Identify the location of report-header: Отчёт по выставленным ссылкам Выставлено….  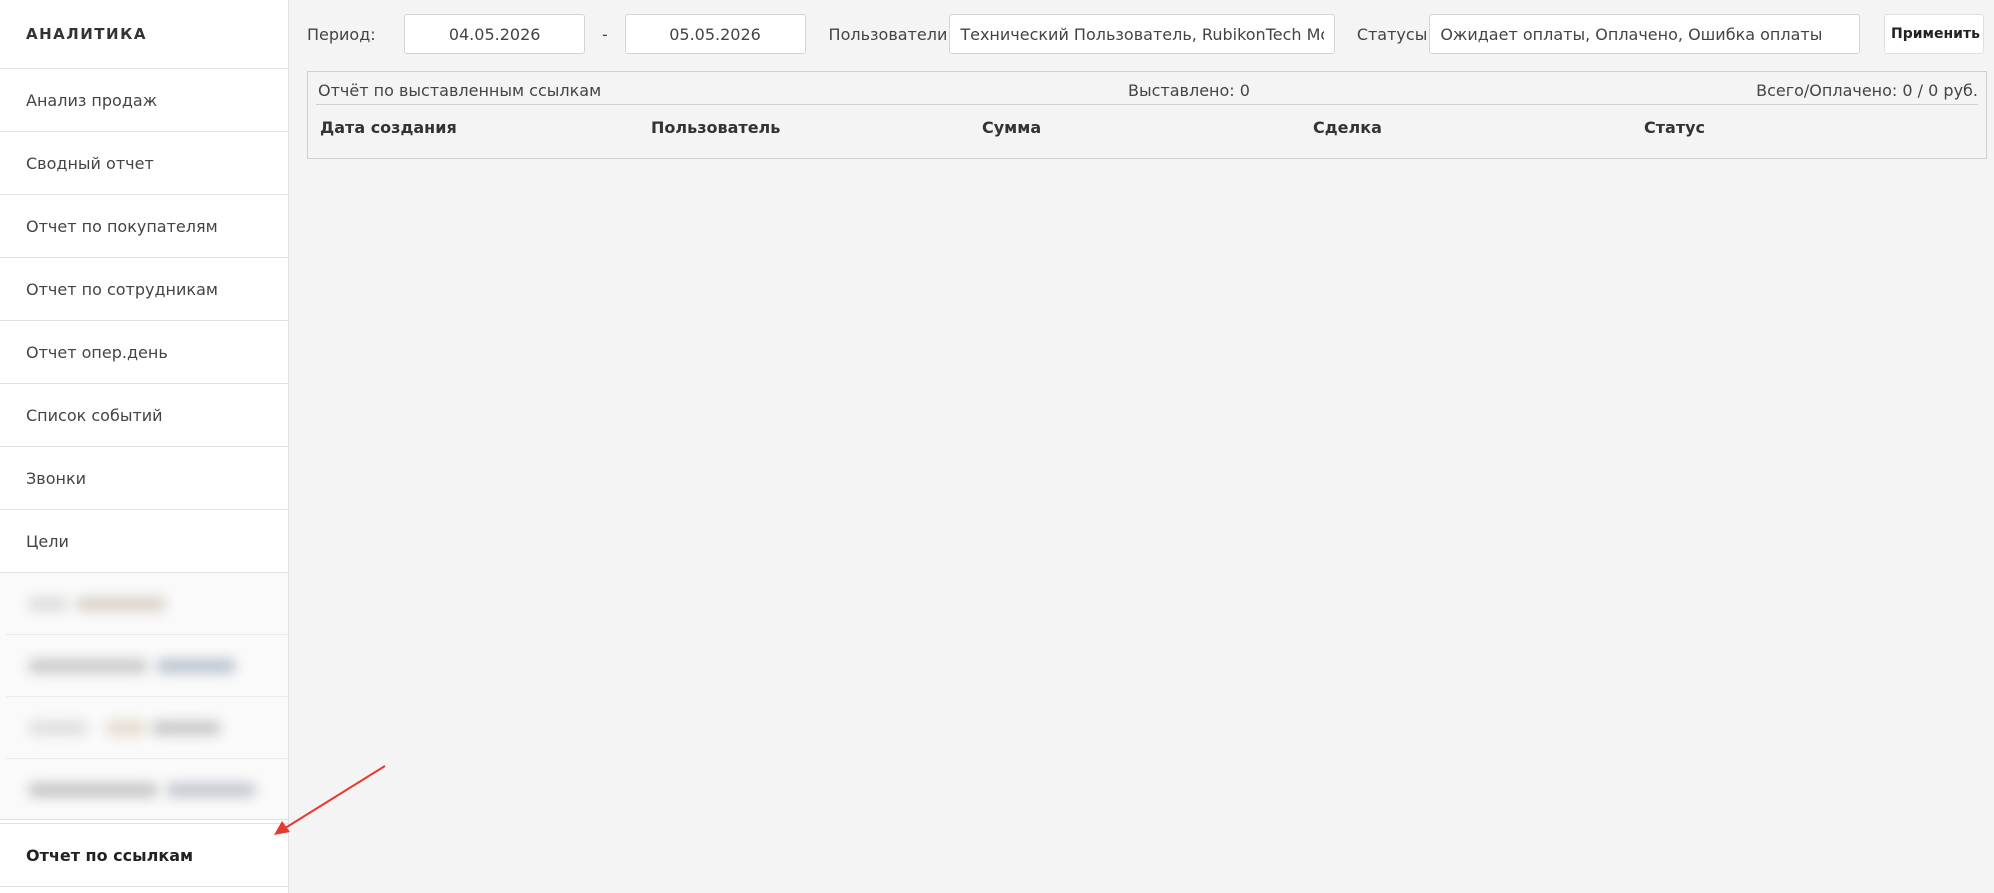
(1147, 88).